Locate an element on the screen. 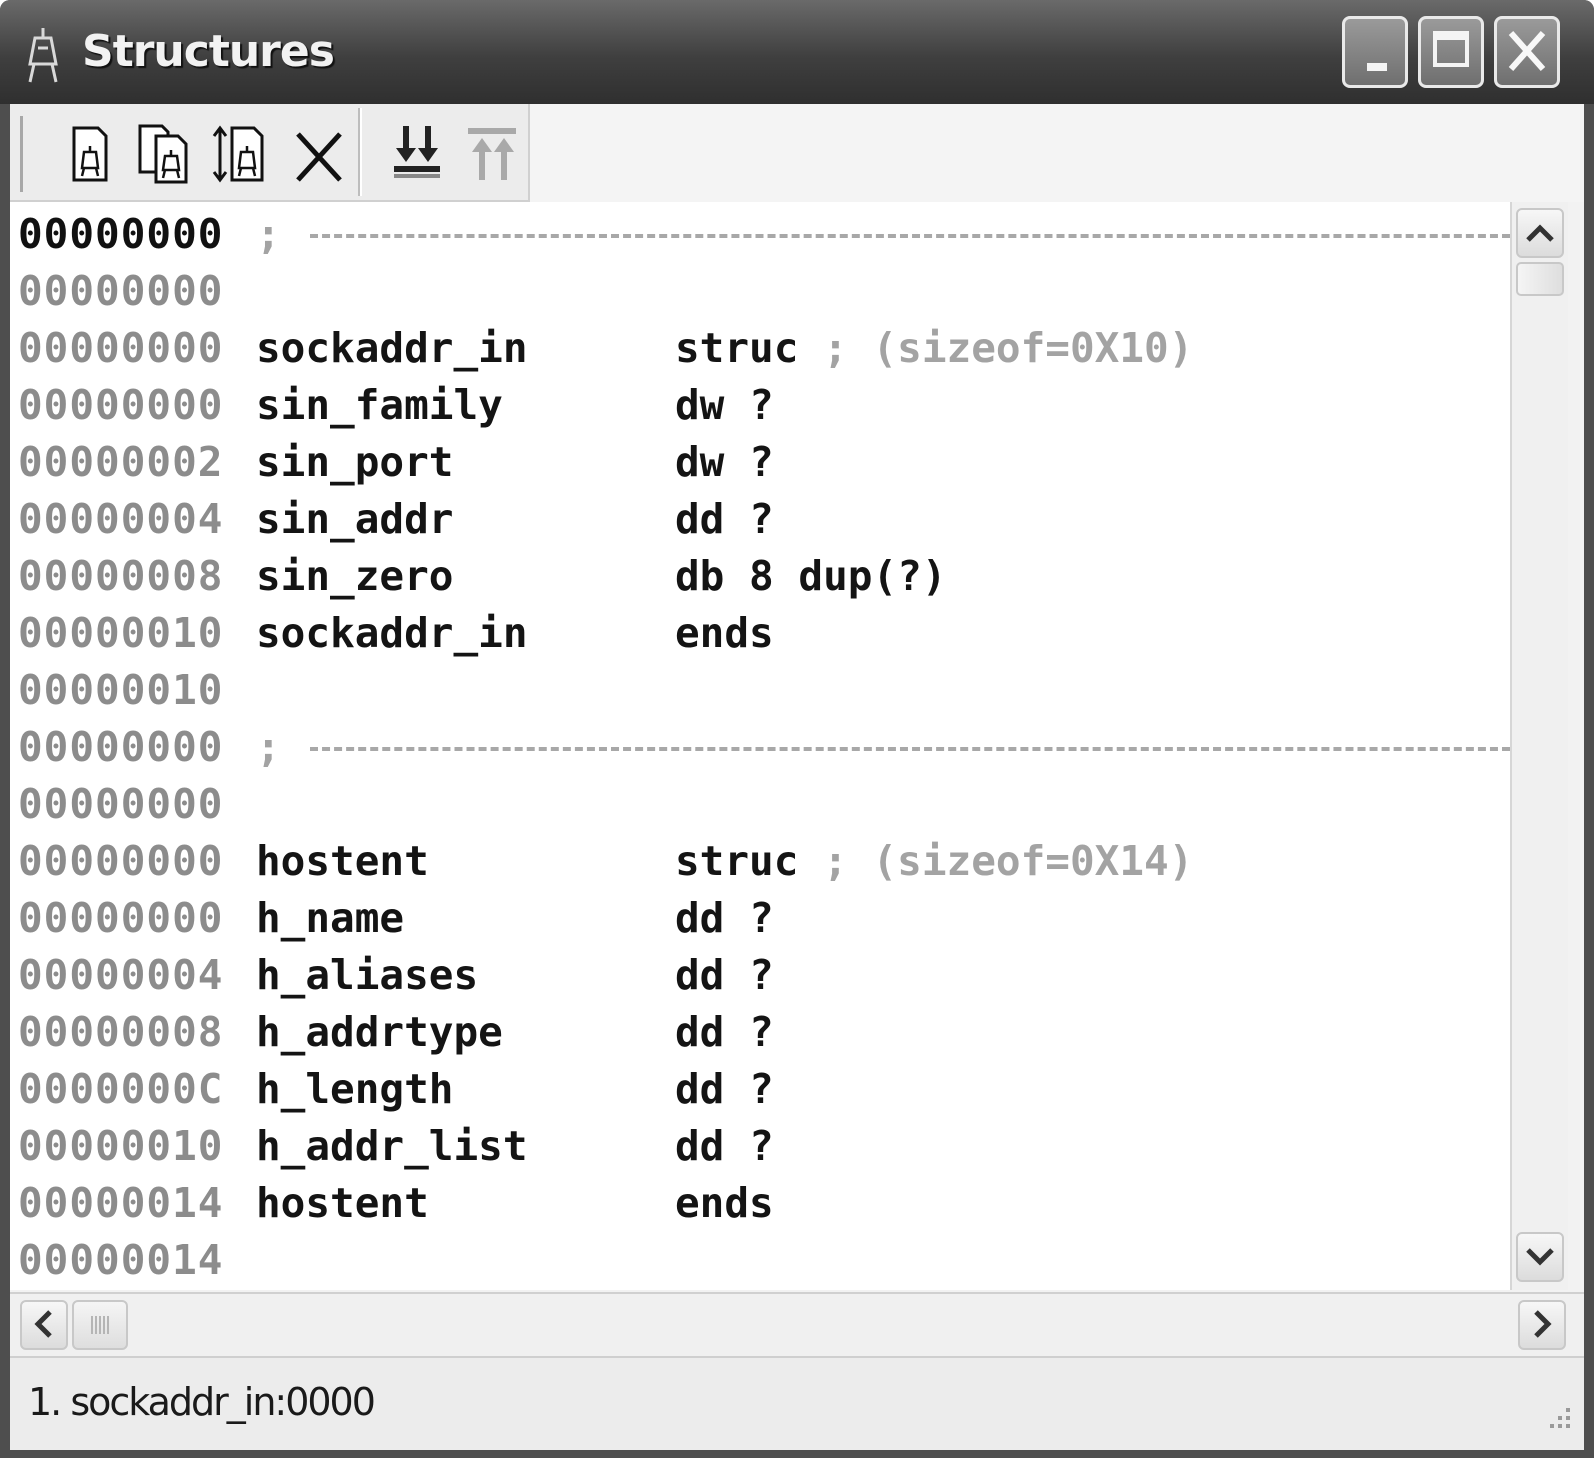 The image size is (1594, 1458). member-directive: ends is located at coordinates (724, 633).